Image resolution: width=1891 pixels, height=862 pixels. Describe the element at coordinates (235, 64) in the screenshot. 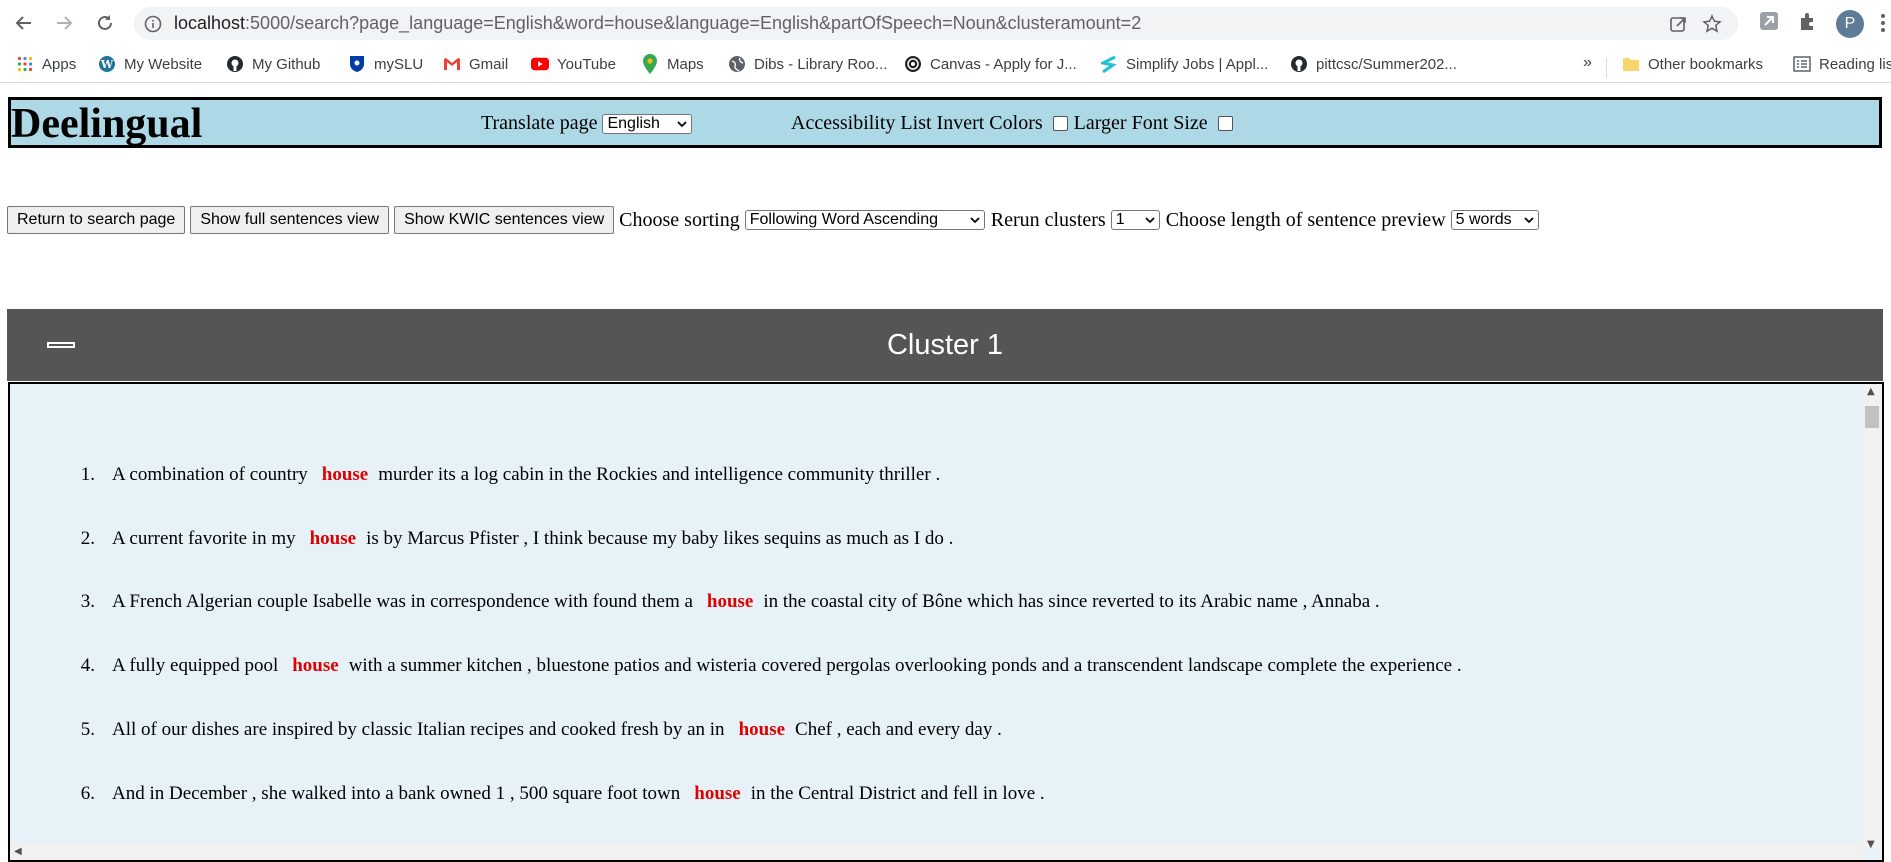

I see `github-icon` at that location.